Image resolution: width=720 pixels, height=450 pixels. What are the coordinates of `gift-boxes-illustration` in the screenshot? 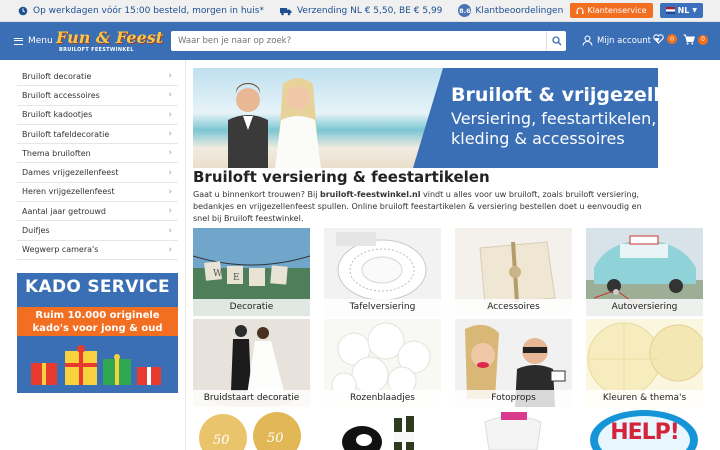 It's located at (96, 365).